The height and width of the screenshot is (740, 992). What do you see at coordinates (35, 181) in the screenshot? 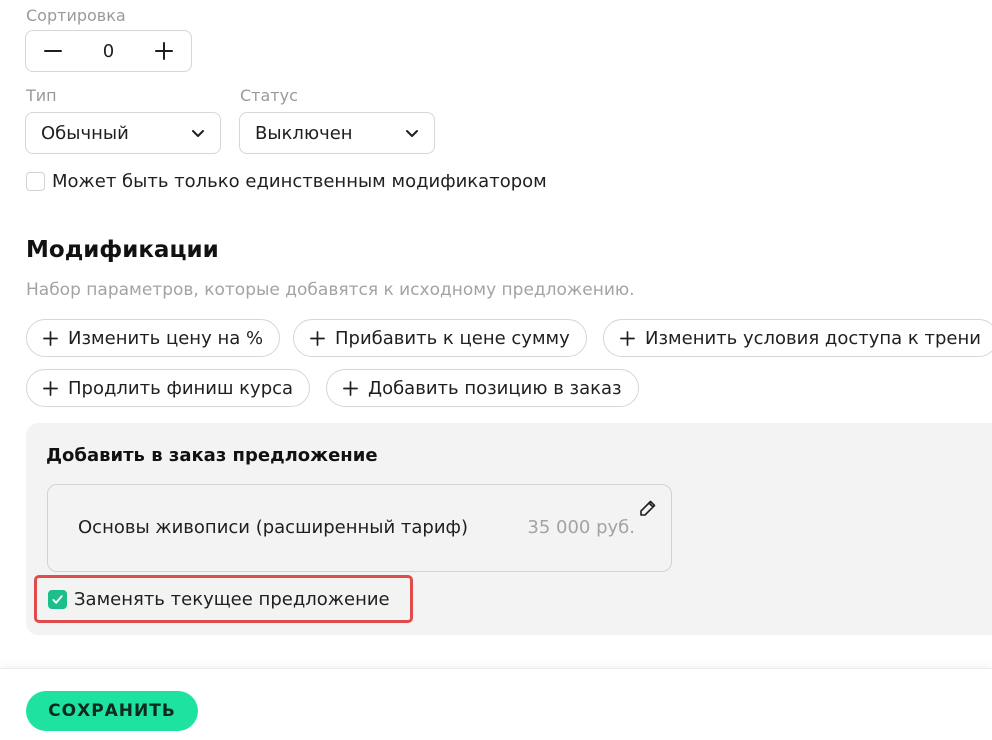
I see `single-modifier-checkbox` at bounding box center [35, 181].